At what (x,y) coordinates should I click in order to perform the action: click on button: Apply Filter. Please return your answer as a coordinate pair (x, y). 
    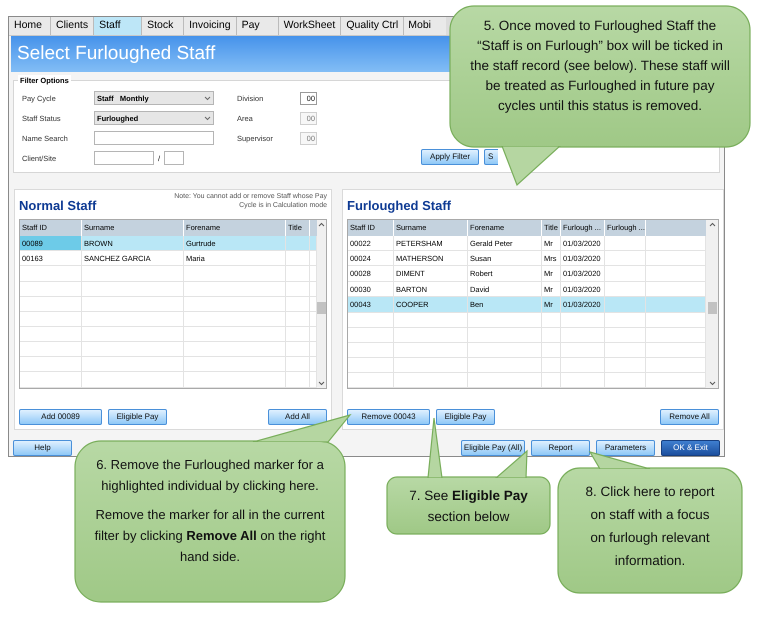
    Looking at the image, I should click on (450, 157).